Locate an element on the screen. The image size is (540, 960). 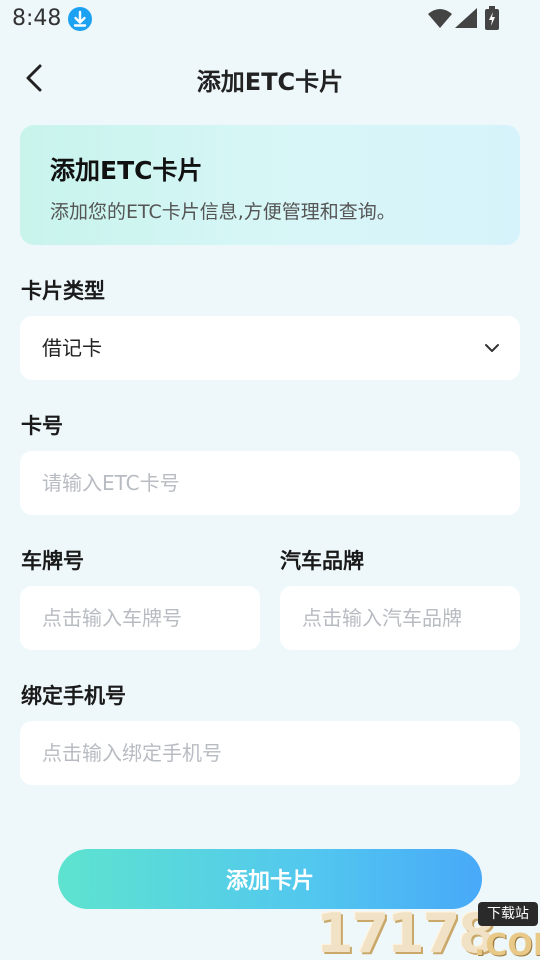
phone-field-box is located at coordinates (270, 753).